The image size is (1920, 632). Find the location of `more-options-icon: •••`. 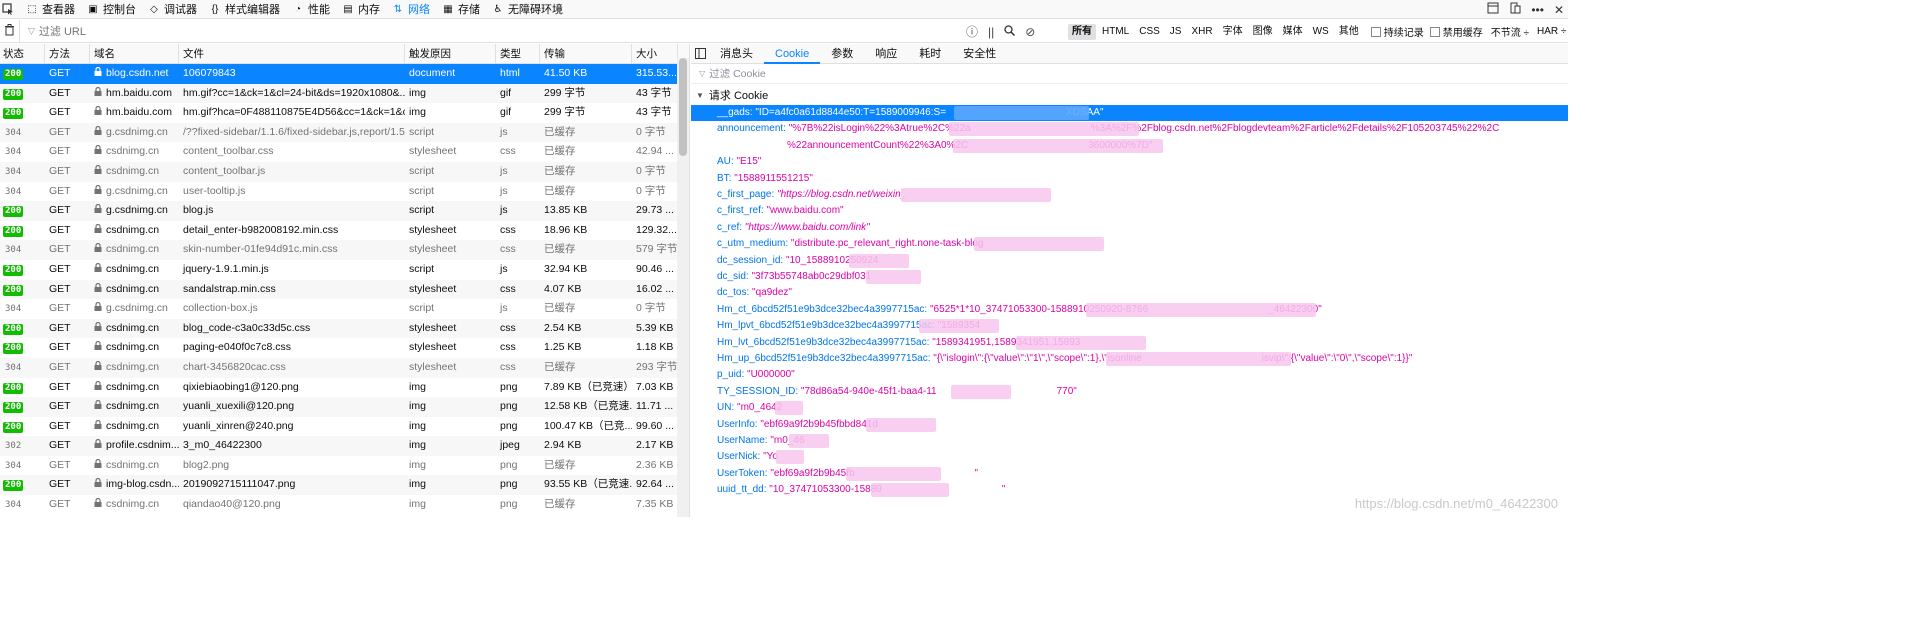

more-options-icon: ••• is located at coordinates (1537, 10).